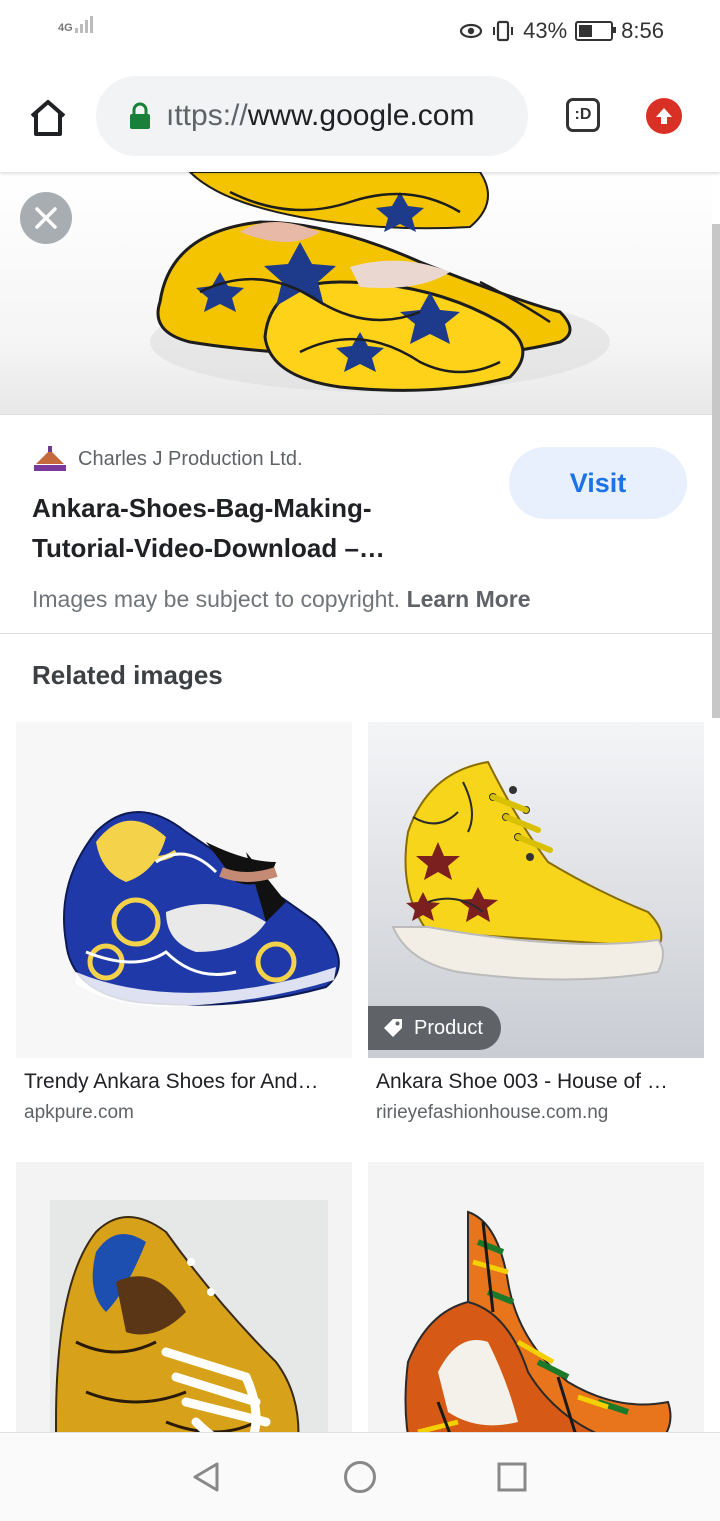  I want to click on clock: 8:56, so click(642, 30).